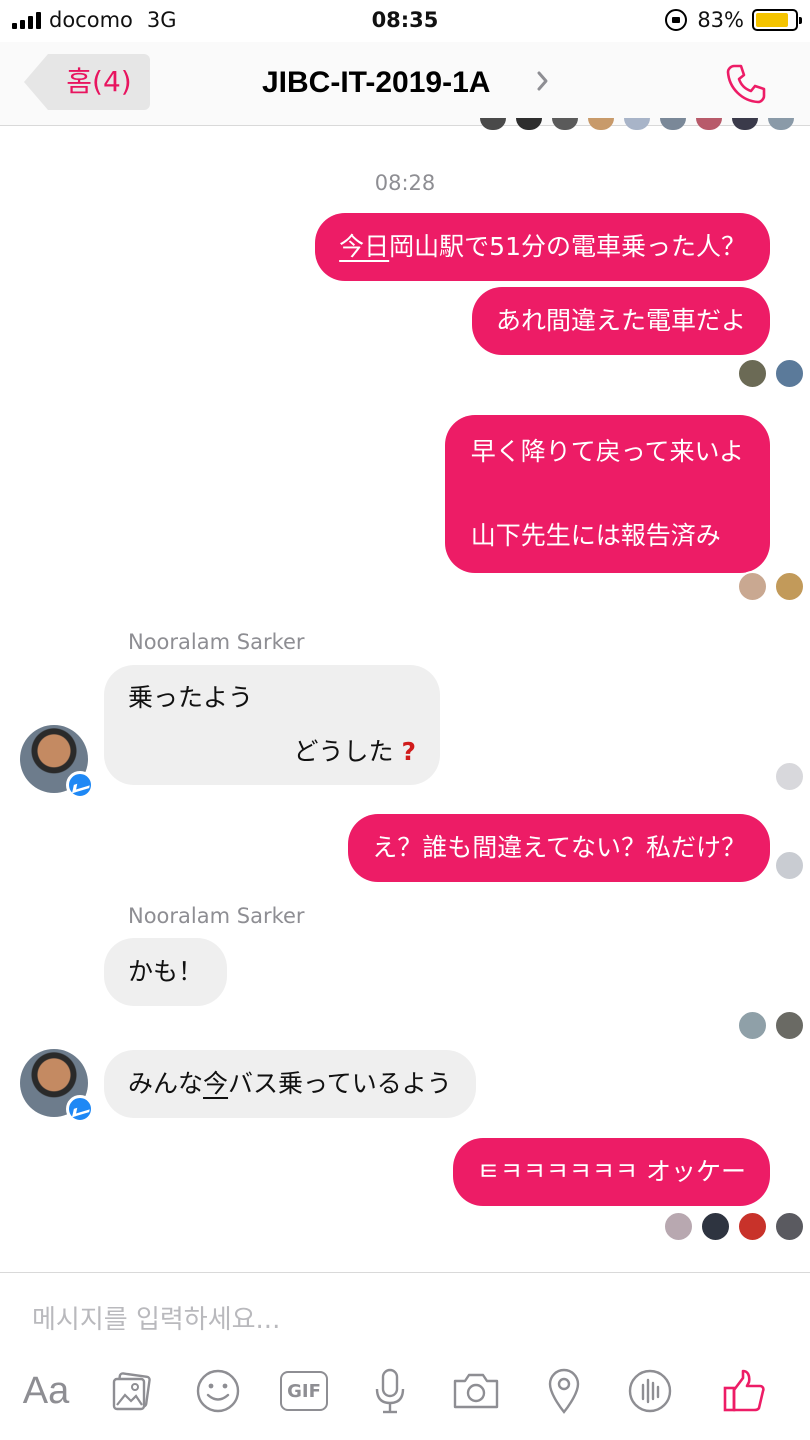 The height and width of the screenshot is (1440, 810). I want to click on incoming-message: 乗ったよう どうした ?, so click(272, 725).